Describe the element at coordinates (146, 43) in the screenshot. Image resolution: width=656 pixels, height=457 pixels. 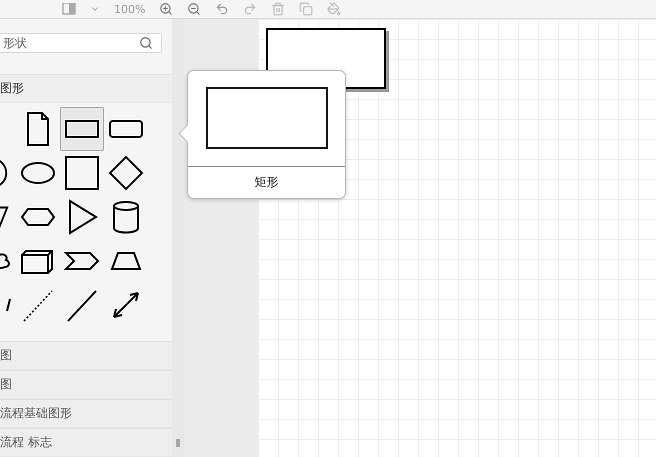
I see `search-icon` at that location.